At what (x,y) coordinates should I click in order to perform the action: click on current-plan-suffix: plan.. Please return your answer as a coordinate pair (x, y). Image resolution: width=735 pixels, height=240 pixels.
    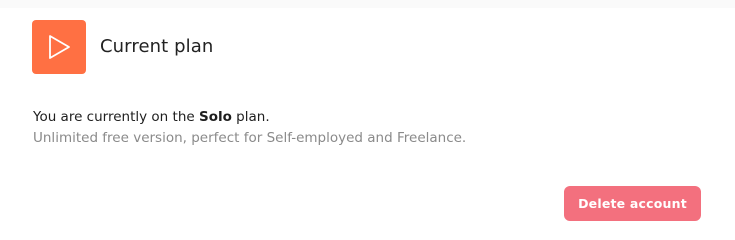
    Looking at the image, I should click on (250, 117).